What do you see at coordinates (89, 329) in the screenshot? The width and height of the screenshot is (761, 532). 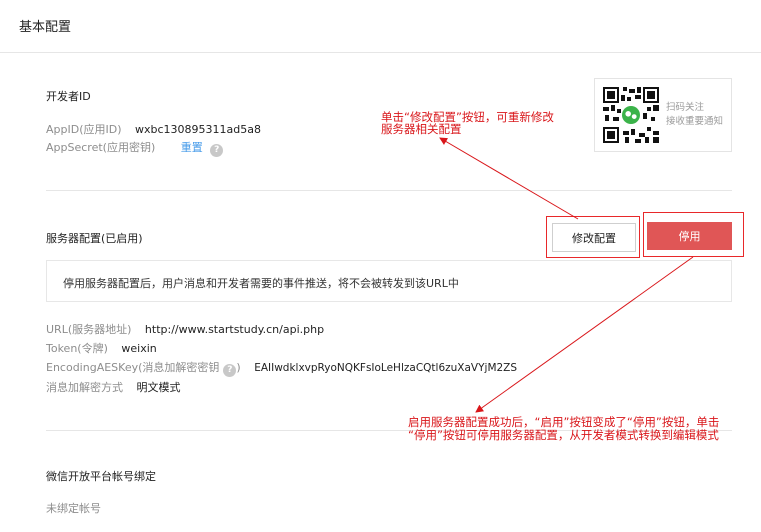 I see `url-label: URL(服务器地址)` at bounding box center [89, 329].